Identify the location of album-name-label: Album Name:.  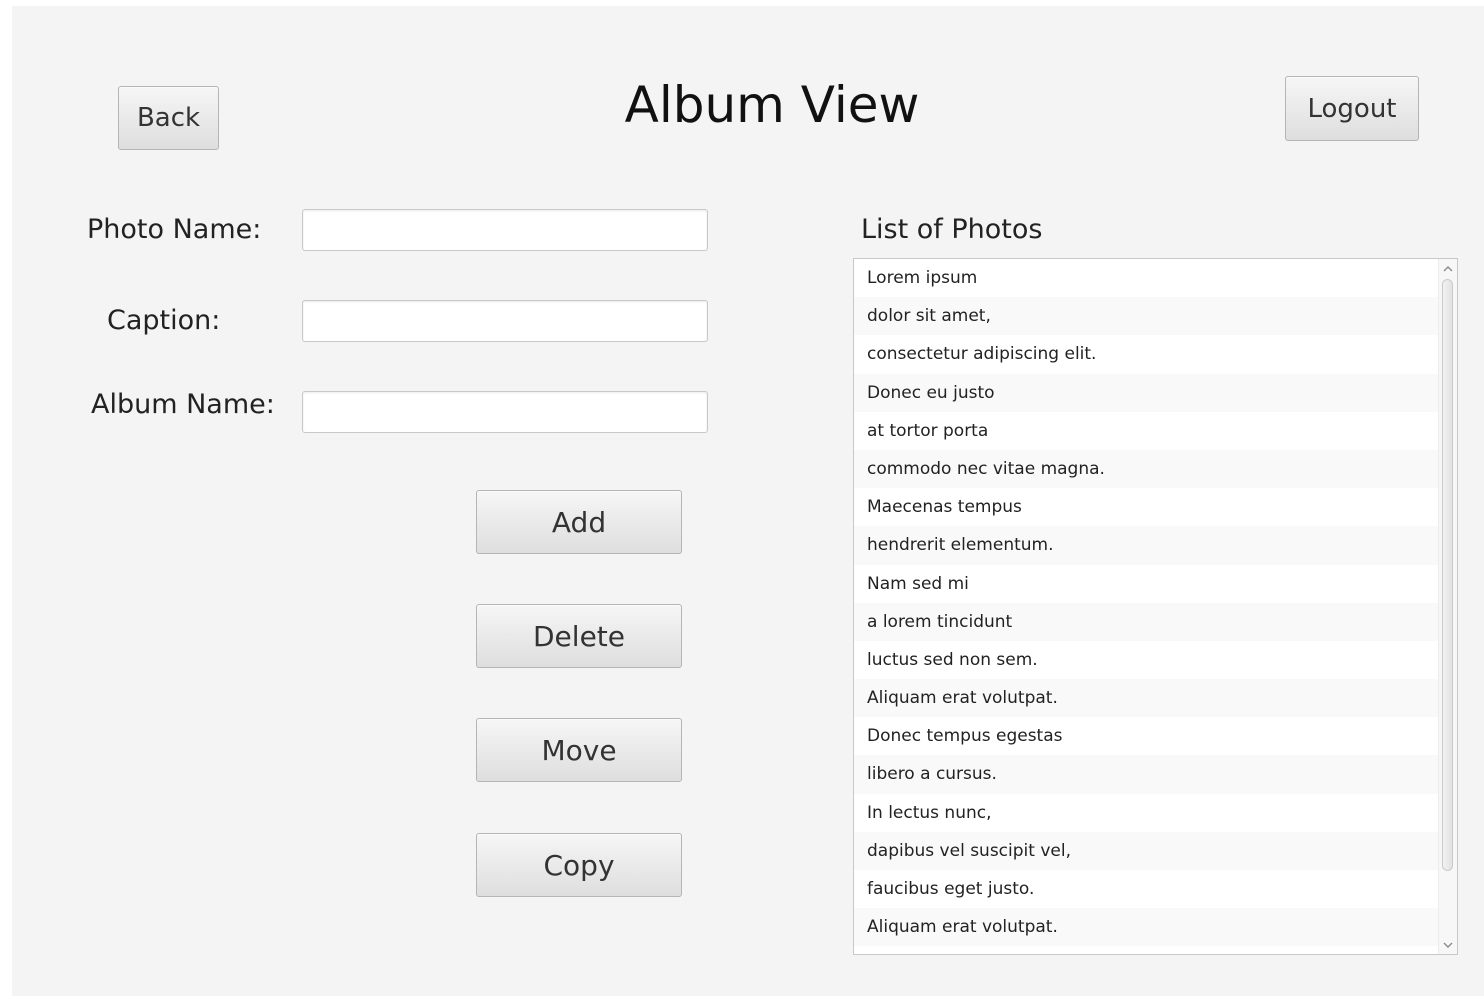
(183, 404).